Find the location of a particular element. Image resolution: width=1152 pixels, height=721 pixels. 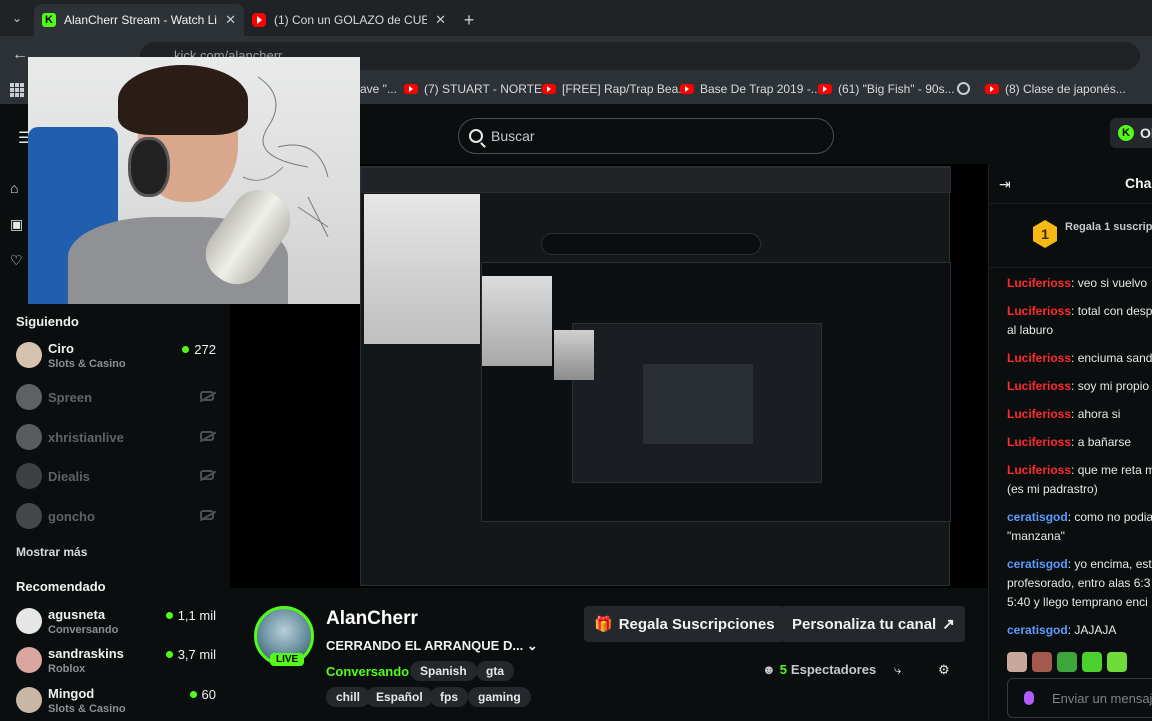

webcam-overlay is located at coordinates (194, 180).